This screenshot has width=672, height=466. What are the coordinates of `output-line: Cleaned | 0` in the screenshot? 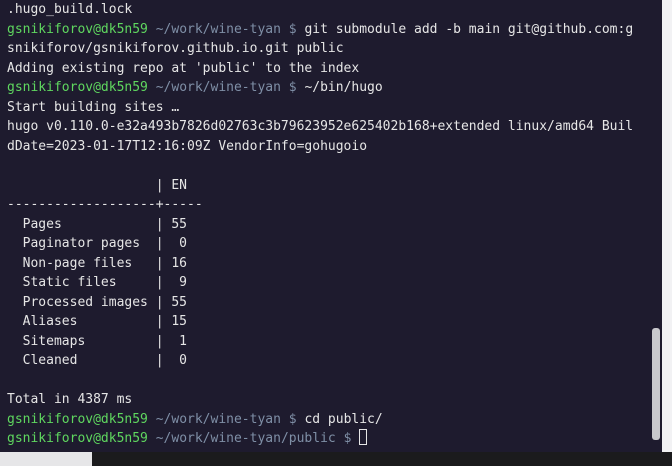 It's located at (97, 360).